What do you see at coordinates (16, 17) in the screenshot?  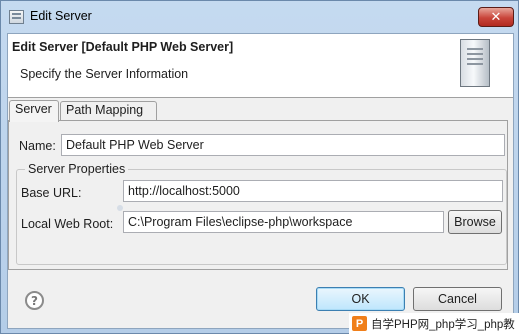 I see `app-icon` at bounding box center [16, 17].